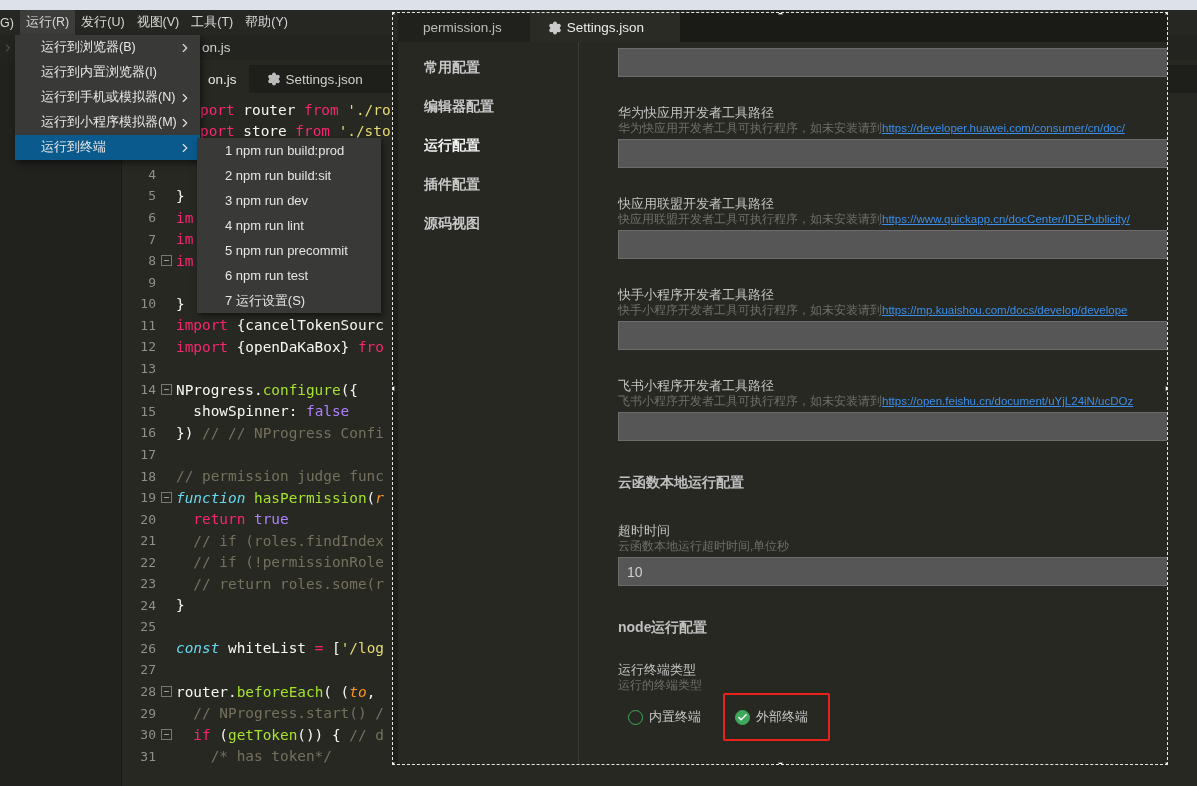 The width and height of the screenshot is (1197, 786). What do you see at coordinates (152, 239) in the screenshot?
I see `line-number: 7` at bounding box center [152, 239].